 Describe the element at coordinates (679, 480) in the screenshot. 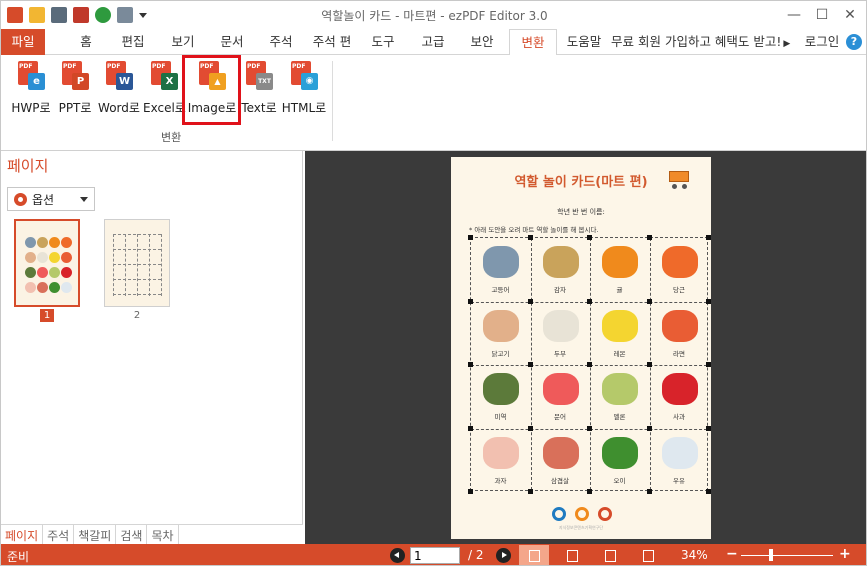

I see `card-label: 우유` at that location.